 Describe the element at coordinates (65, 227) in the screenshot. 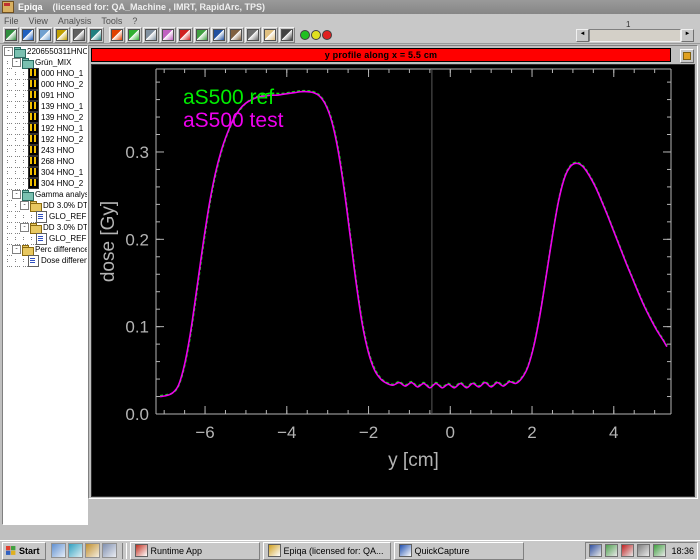

I see `tree-item-label: DD 3.0% DTA` at that location.